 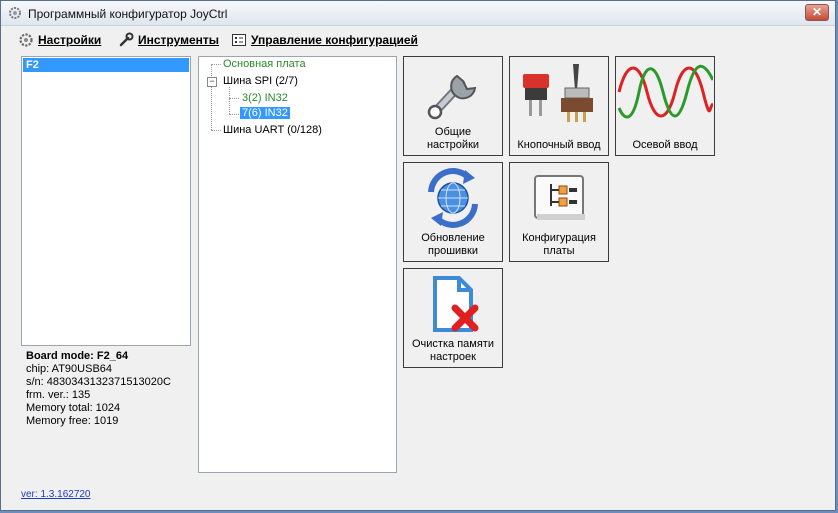 What do you see at coordinates (70, 40) in the screenshot?
I see `menu-settings-label: Настройки` at bounding box center [70, 40].